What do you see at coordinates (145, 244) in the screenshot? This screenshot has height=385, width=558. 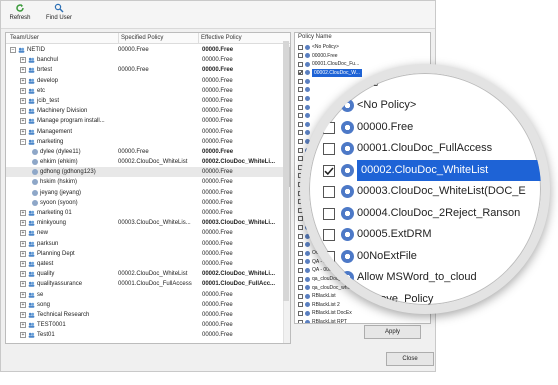 I see `tree-row: + parksun 00000.Free` at bounding box center [145, 244].